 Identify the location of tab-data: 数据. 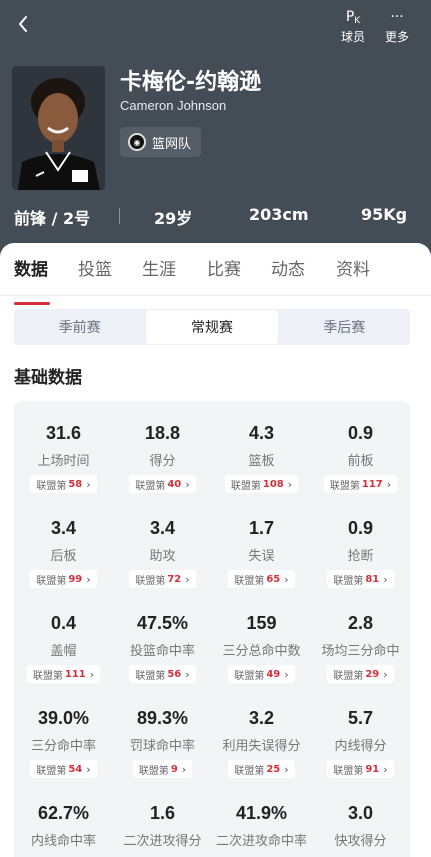
(31, 267).